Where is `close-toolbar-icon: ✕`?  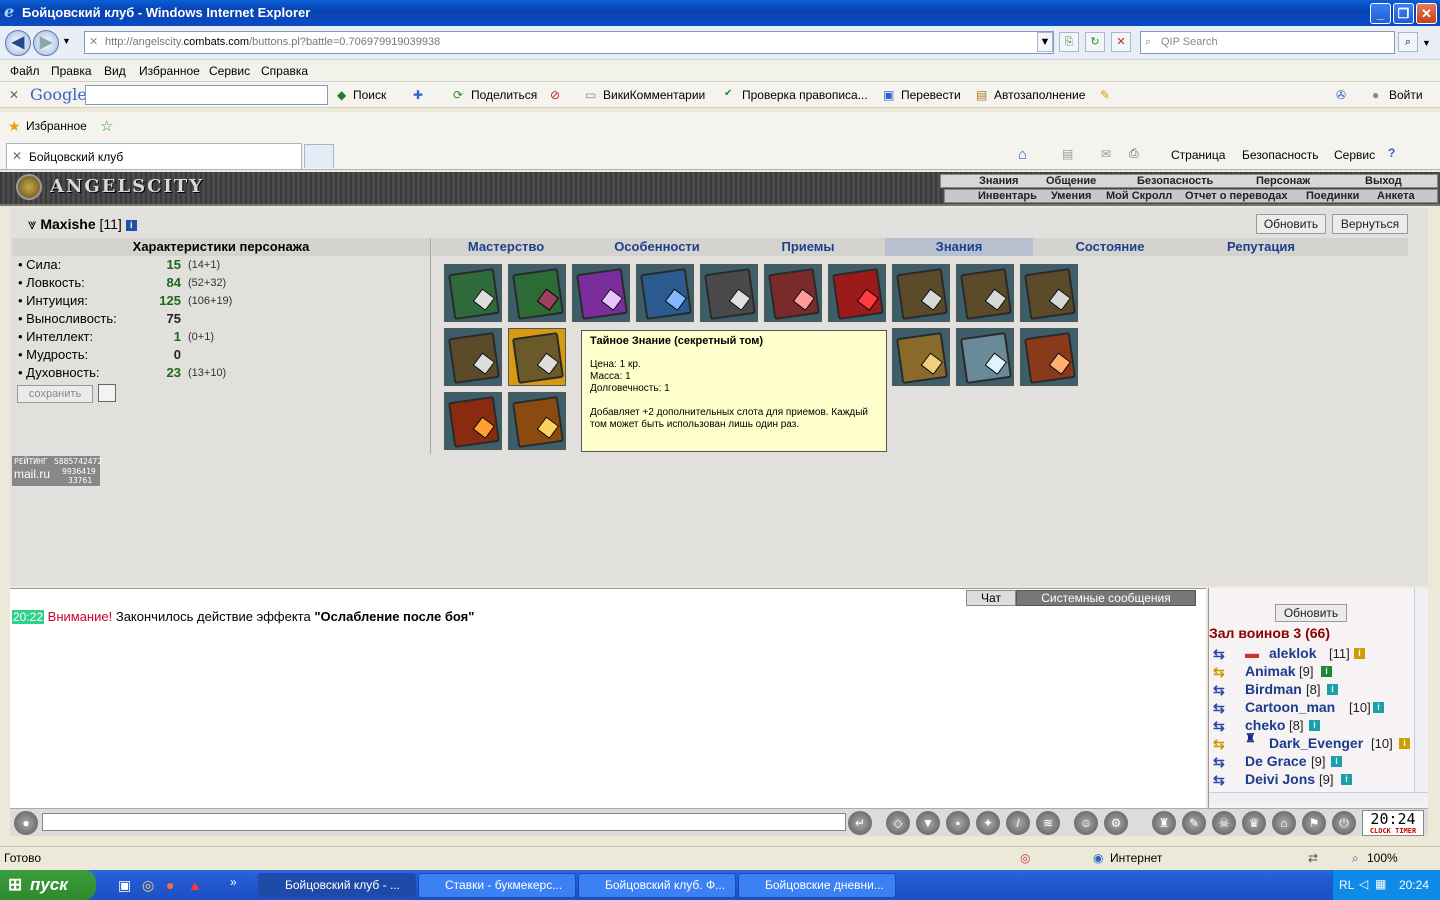 close-toolbar-icon: ✕ is located at coordinates (14, 95).